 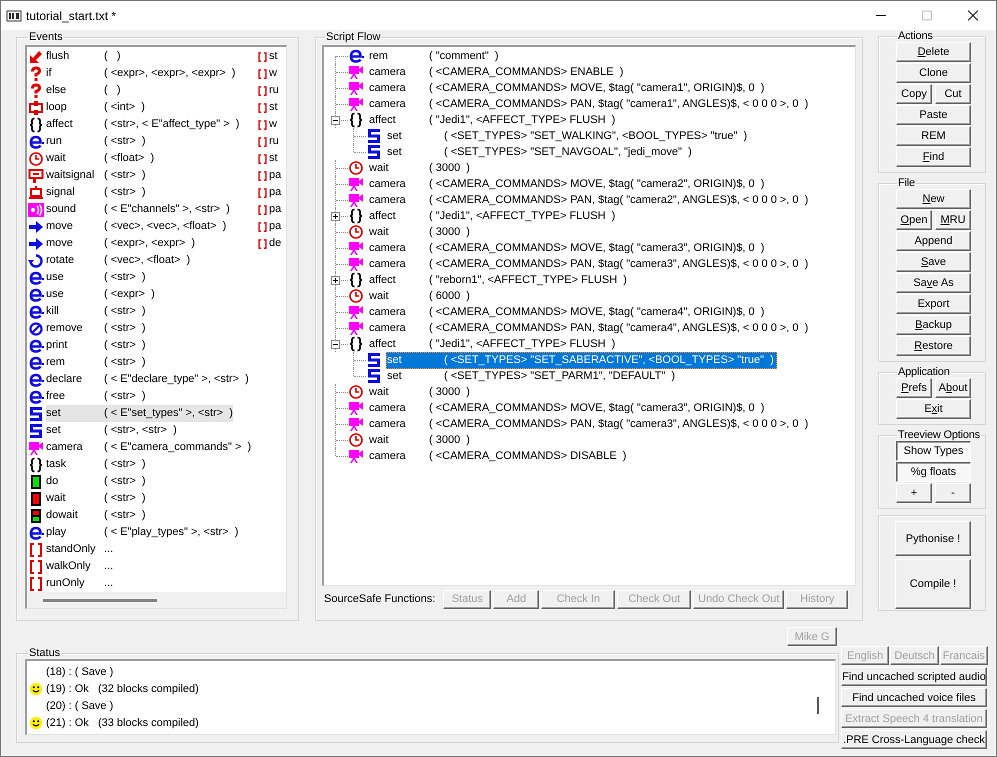 I want to click on compile-button: Compile !, so click(x=933, y=584).